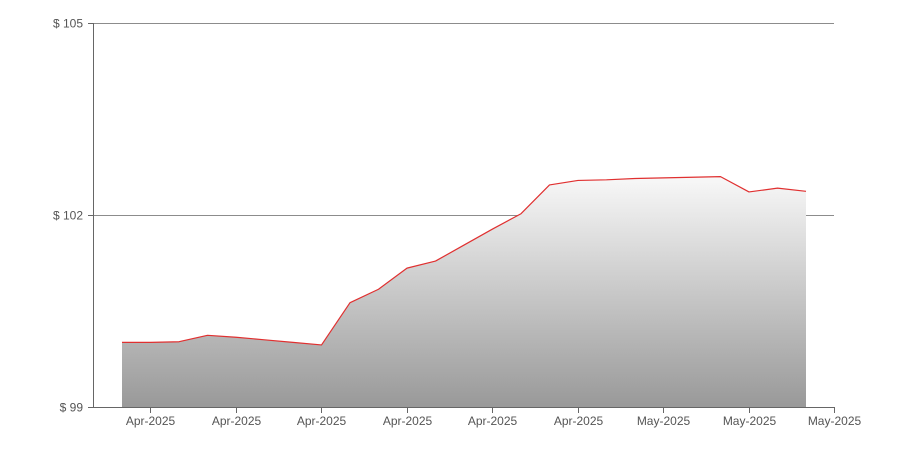 This screenshot has height=450, width=900. Describe the element at coordinates (322, 421) in the screenshot. I see `x-tick-label-2: Apr-2025` at that location.